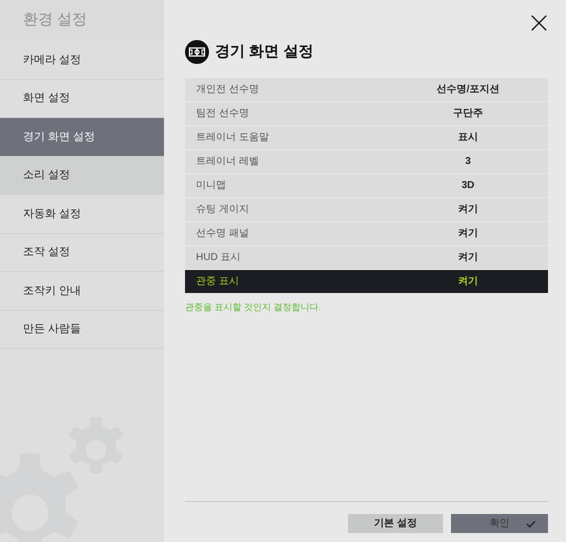  Describe the element at coordinates (223, 114) in the screenshot. I see `setting-name: 팀전 선수명` at that location.